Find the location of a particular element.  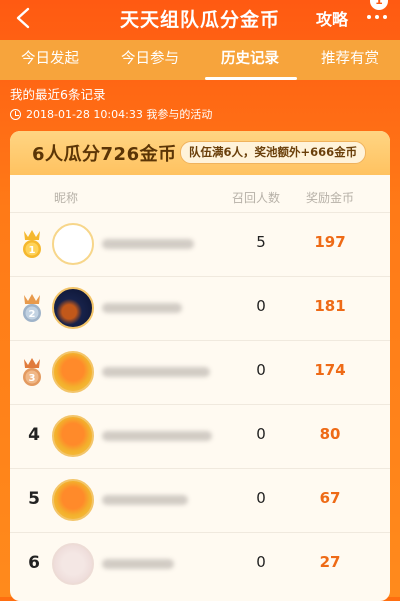

reward-coins: 197 is located at coordinates (330, 242).